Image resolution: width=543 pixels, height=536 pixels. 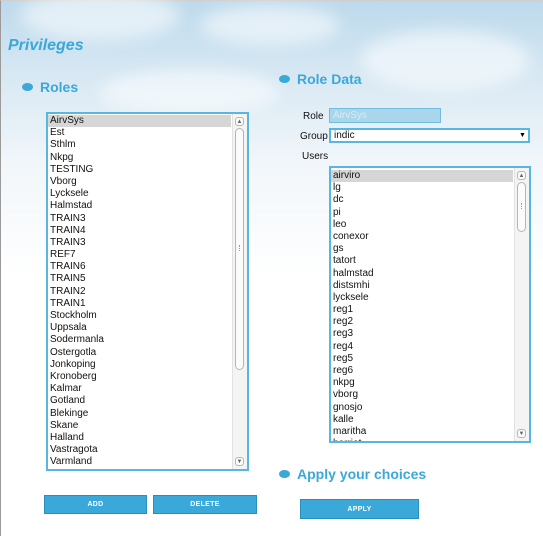 I want to click on user-list-item: reg2, so click(x=422, y=322).